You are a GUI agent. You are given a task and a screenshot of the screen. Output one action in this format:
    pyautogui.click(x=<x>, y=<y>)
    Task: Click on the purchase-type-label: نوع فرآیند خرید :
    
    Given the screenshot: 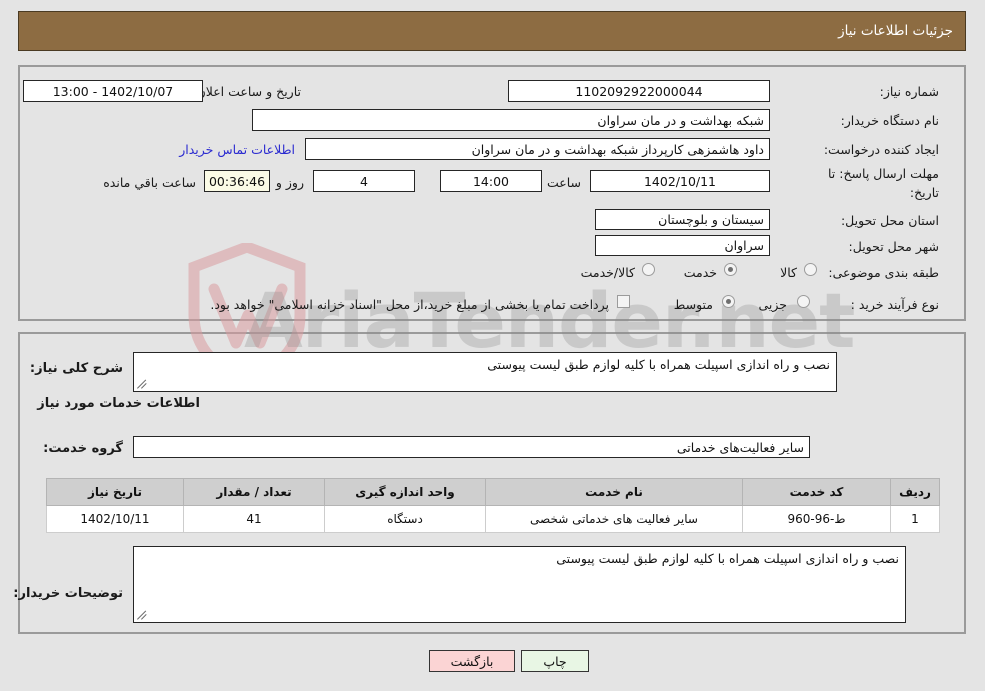 What is the action you would take?
    pyautogui.click(x=894, y=304)
    